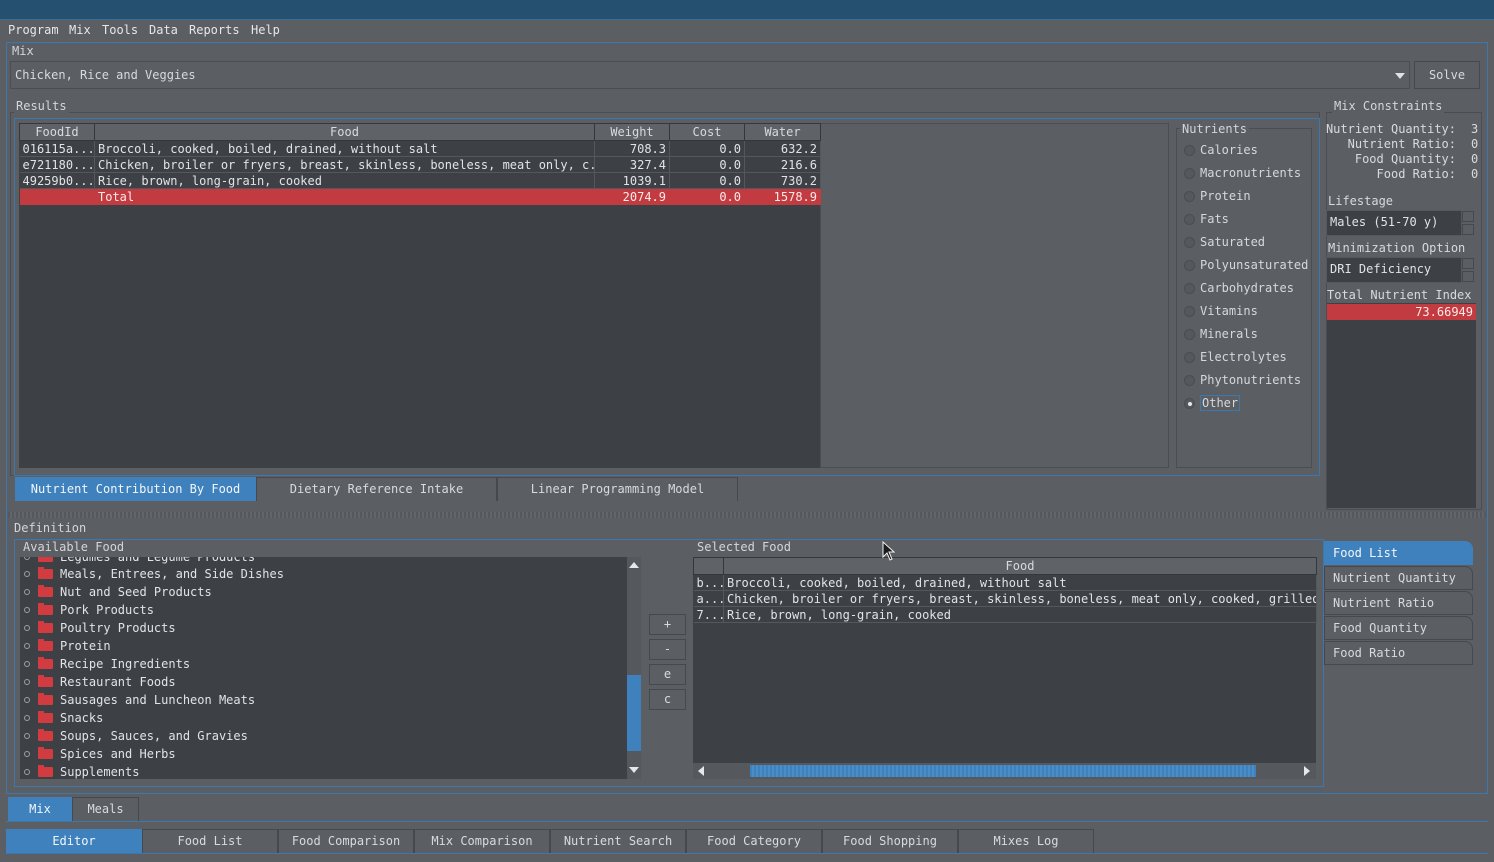 This screenshot has width=1494, height=862. Describe the element at coordinates (1399, 295) in the screenshot. I see `tni-label: Total Nutrient Index` at that location.